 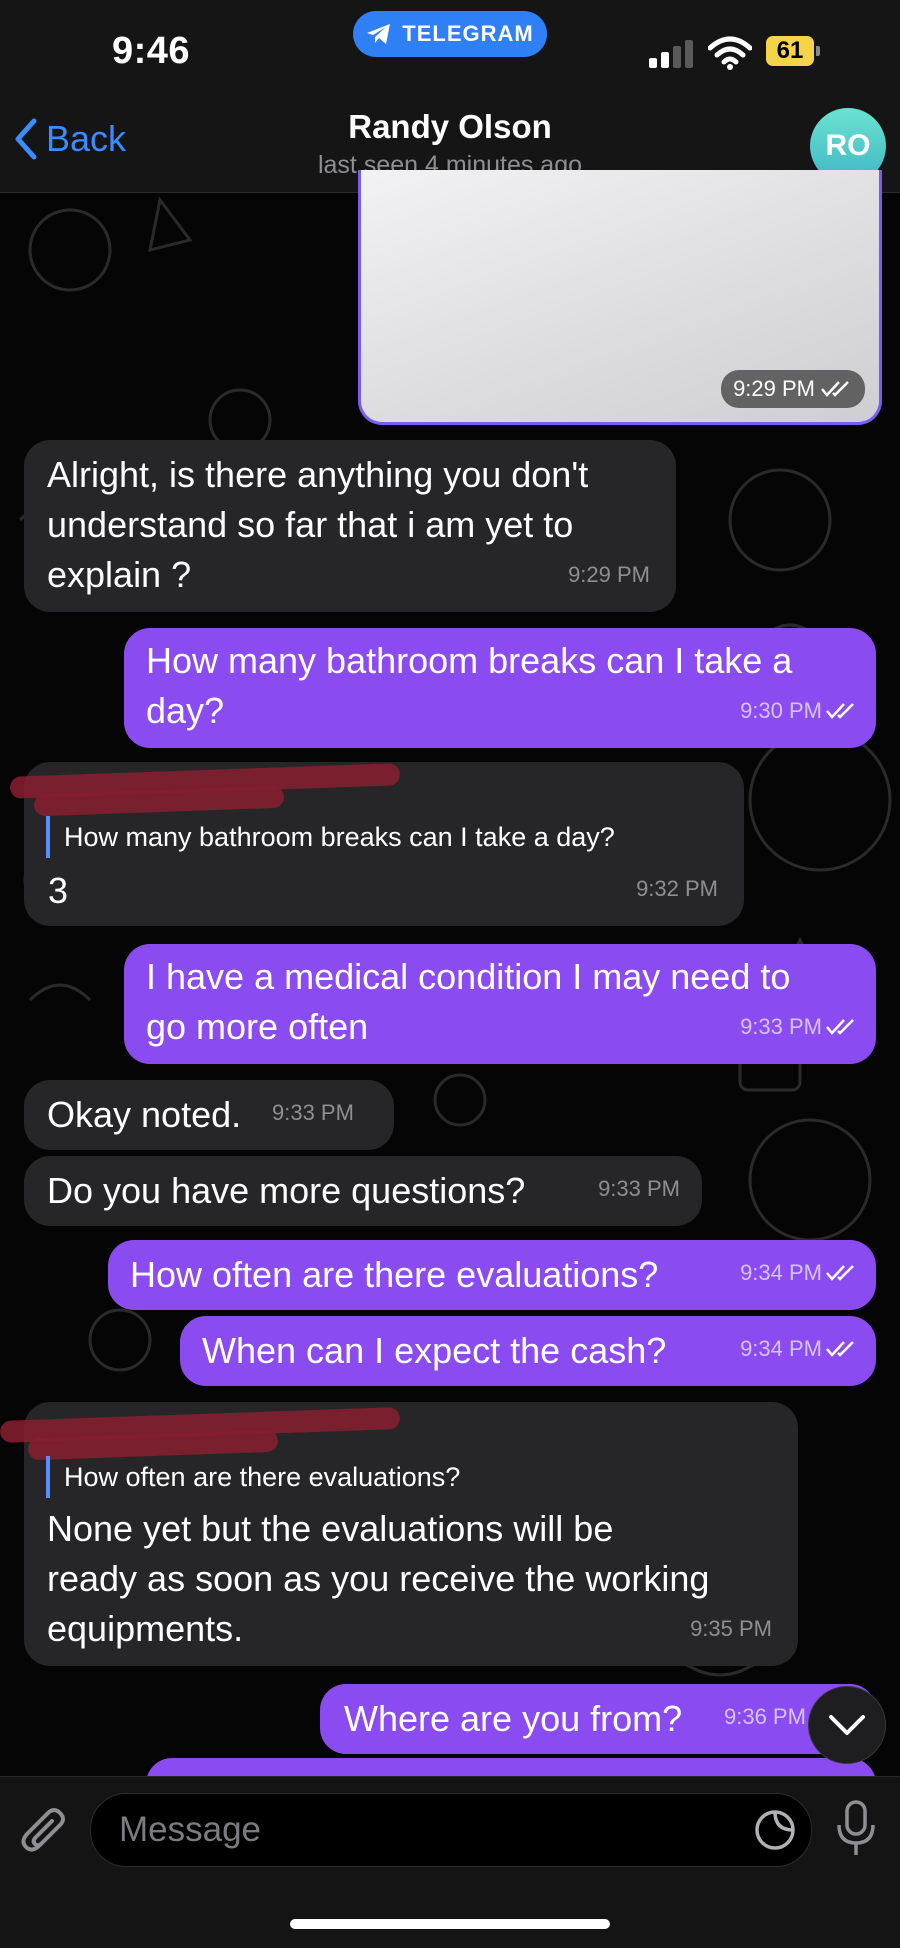 What do you see at coordinates (144, 1114) in the screenshot?
I see `message-text-line: Okay noted.` at bounding box center [144, 1114].